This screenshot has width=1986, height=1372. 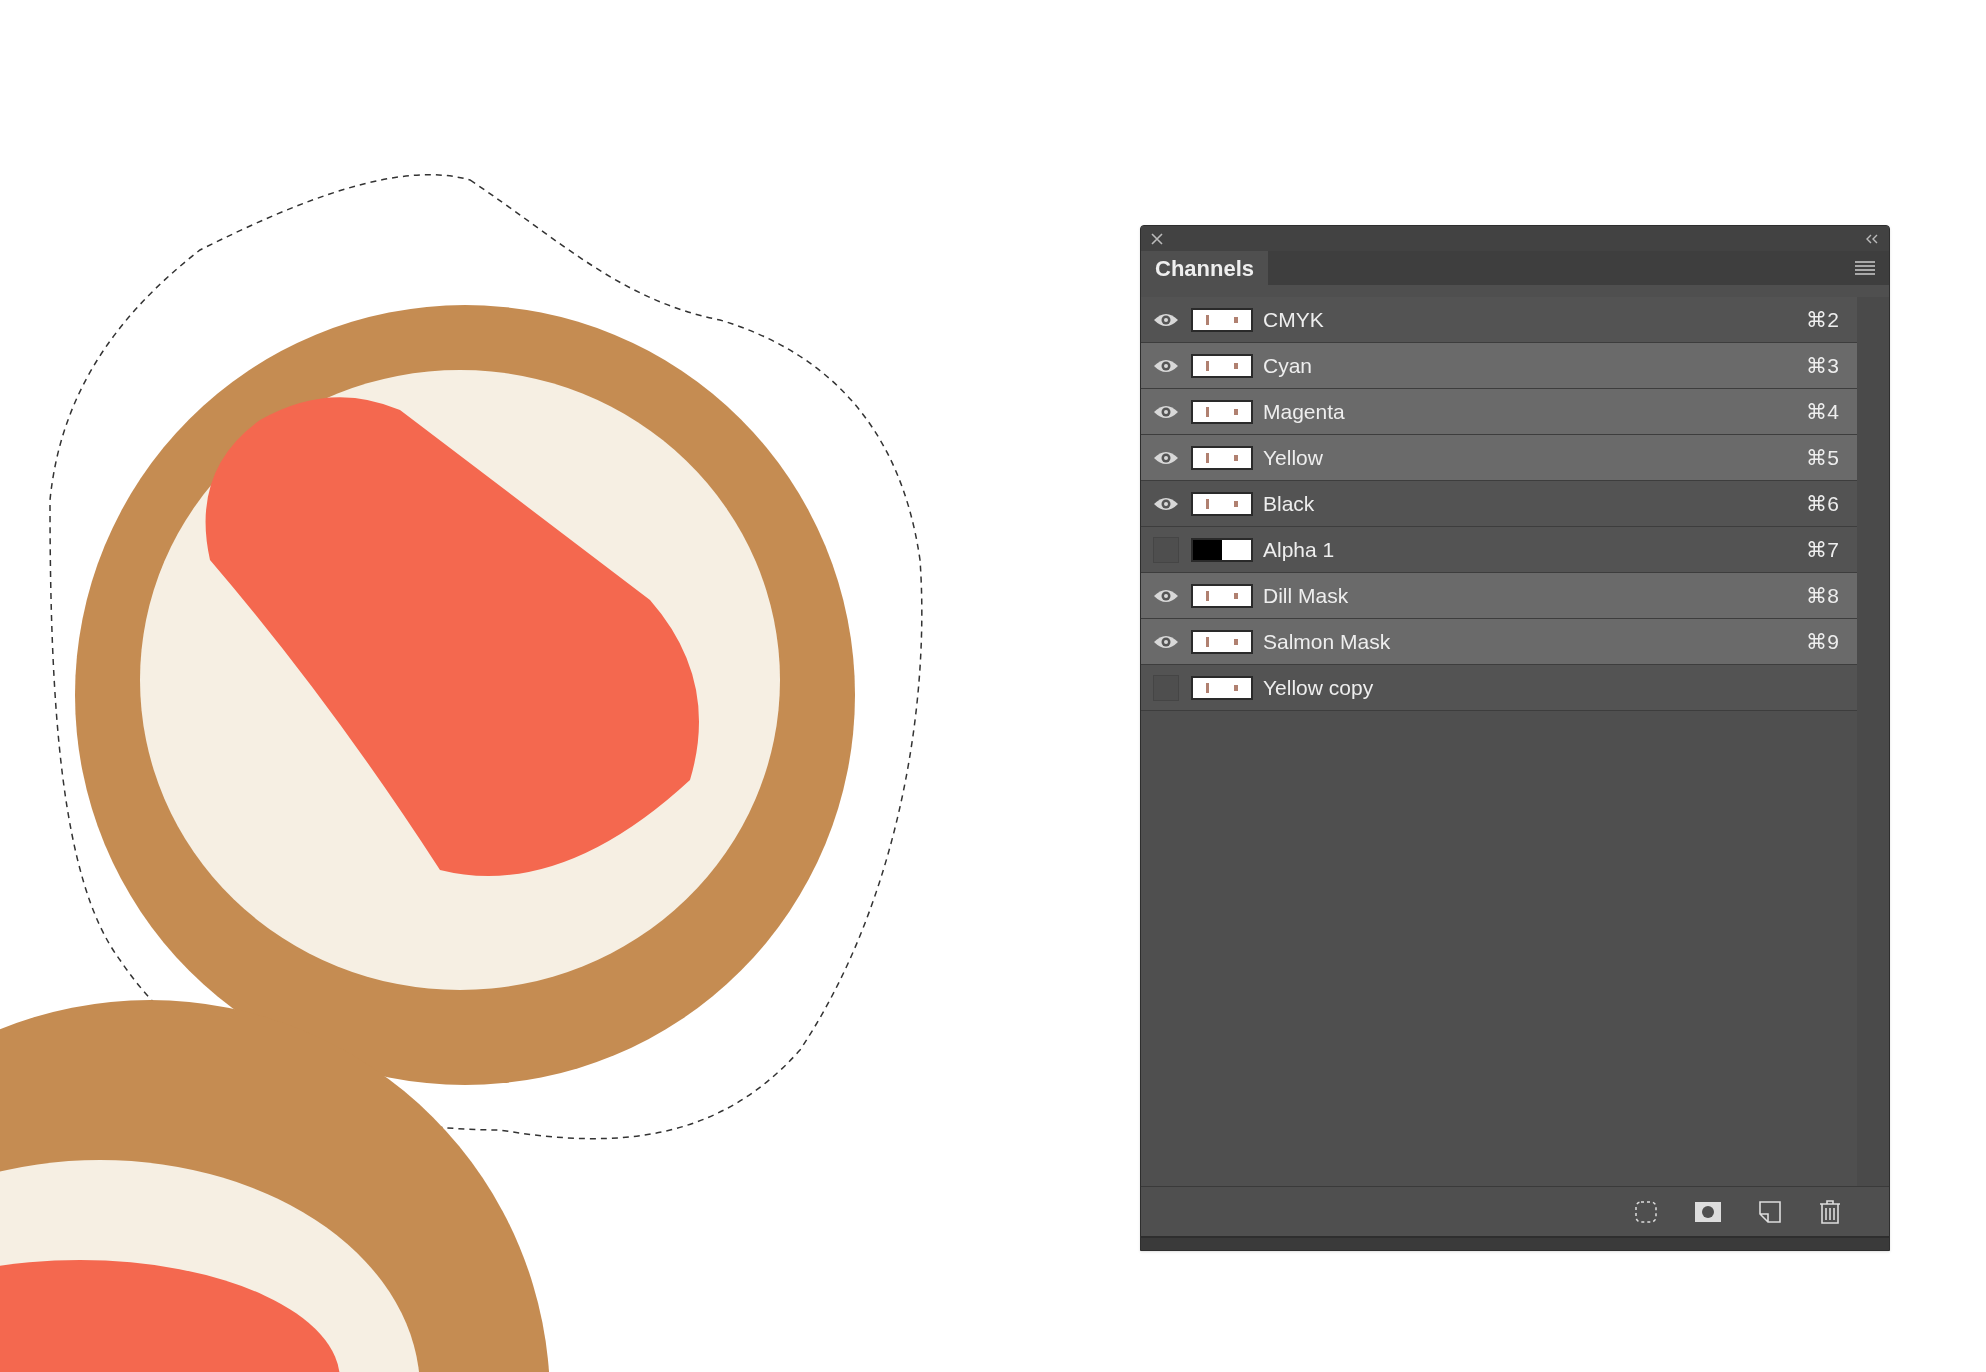 What do you see at coordinates (1293, 457) in the screenshot?
I see `channel-name: Yellow` at bounding box center [1293, 457].